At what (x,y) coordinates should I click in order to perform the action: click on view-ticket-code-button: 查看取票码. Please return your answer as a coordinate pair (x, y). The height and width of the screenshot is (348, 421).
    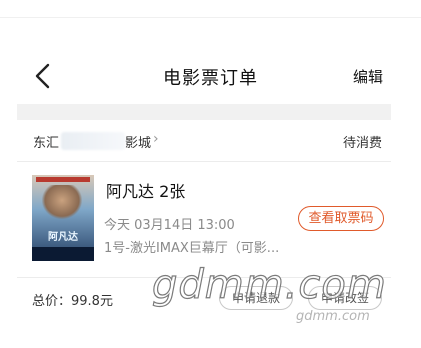
    Looking at the image, I should click on (341, 218).